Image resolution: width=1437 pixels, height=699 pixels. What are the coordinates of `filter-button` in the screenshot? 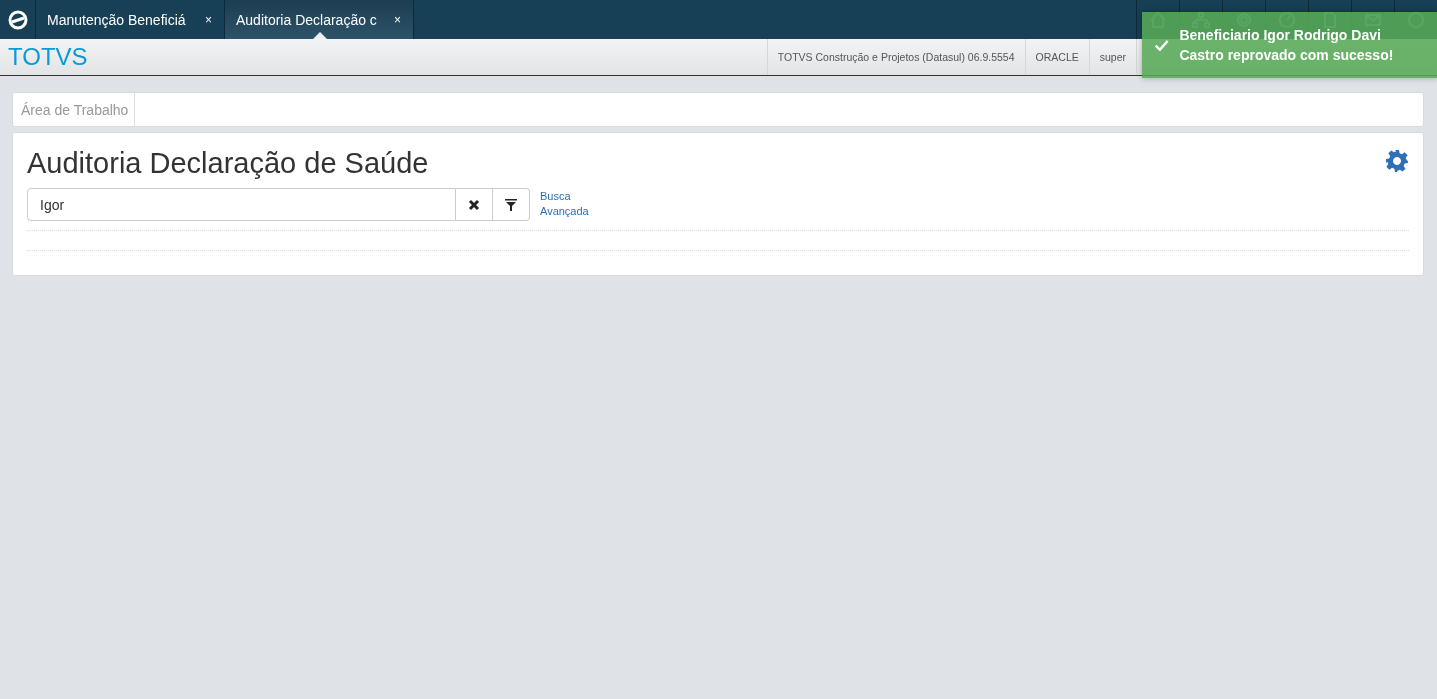 It's located at (511, 204).